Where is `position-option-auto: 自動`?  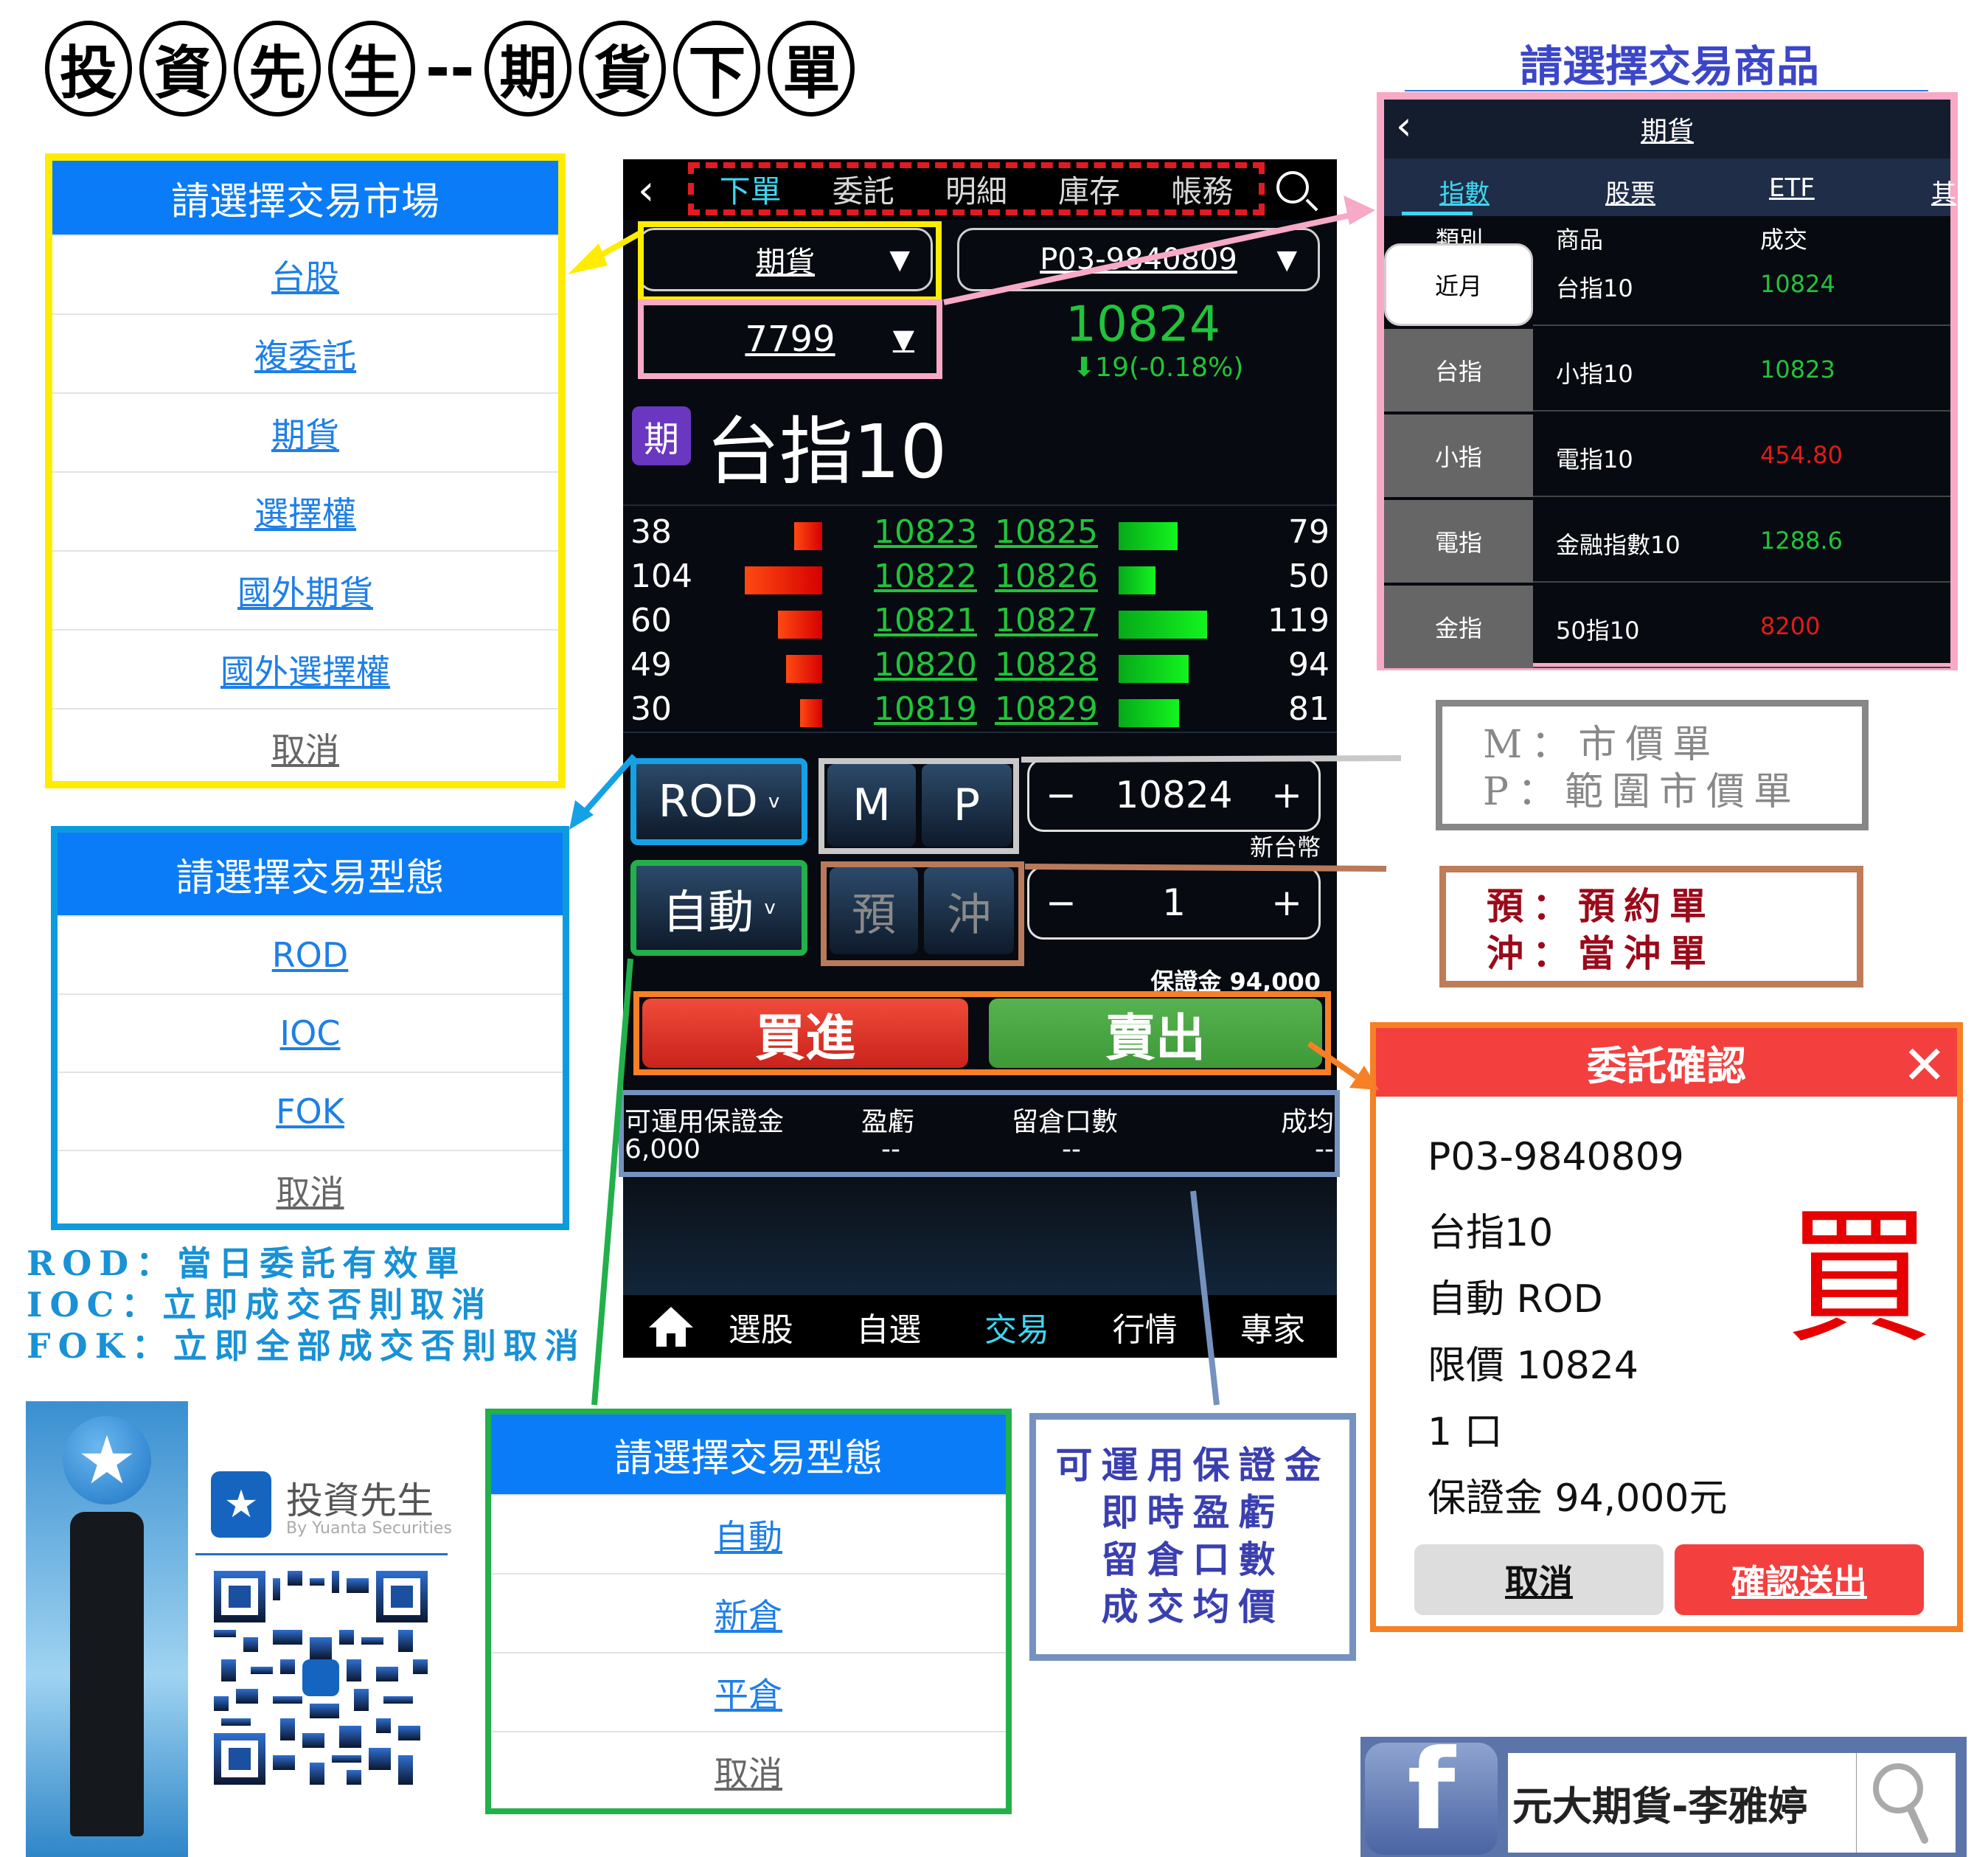 position-option-auto: 自動 is located at coordinates (748, 1533).